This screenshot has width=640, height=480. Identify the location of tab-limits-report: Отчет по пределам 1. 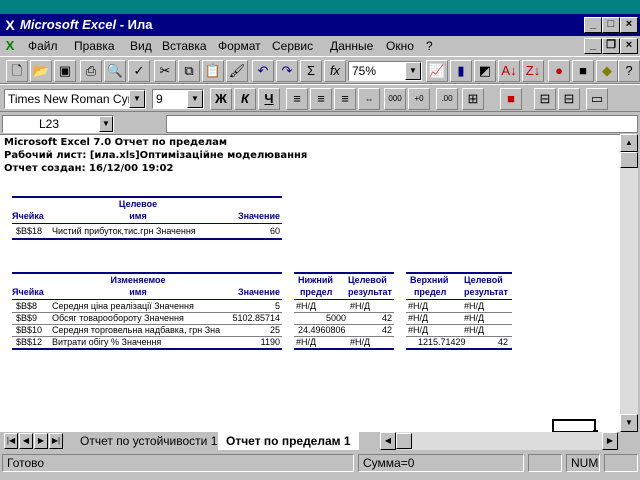
(288, 441).